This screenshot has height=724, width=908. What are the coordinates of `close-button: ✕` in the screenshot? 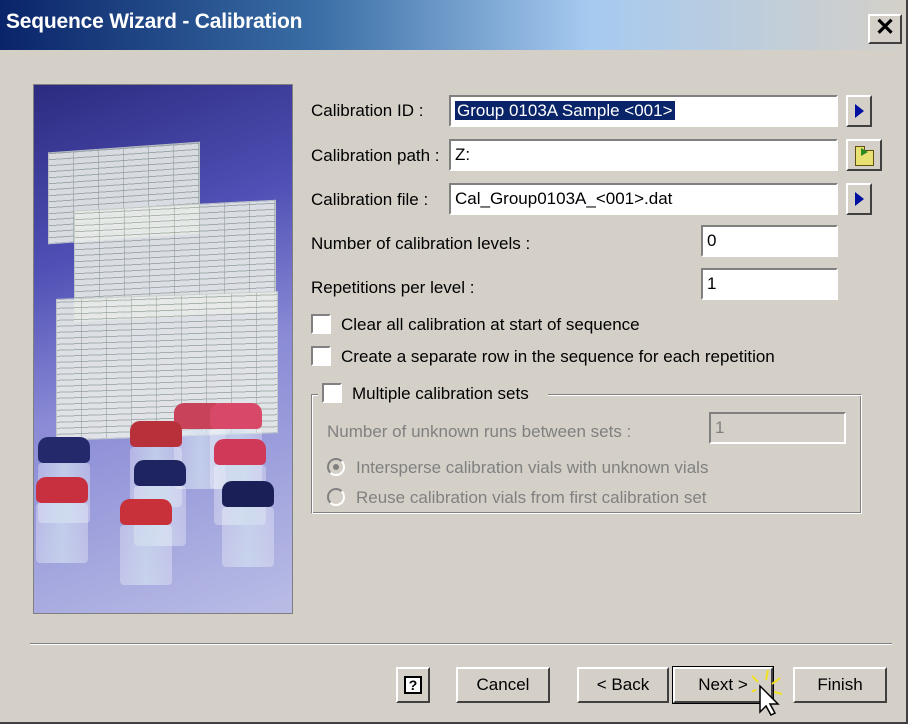 It's located at (885, 29).